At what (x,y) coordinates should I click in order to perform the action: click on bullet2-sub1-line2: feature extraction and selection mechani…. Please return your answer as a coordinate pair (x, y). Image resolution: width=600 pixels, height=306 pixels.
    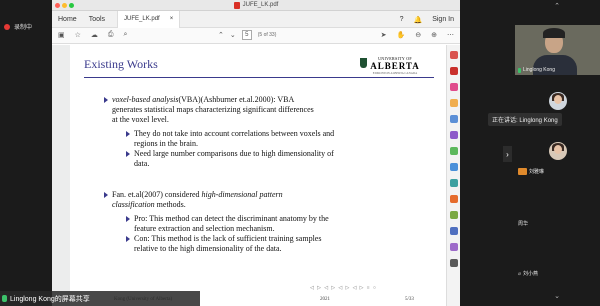
    Looking at the image, I should click on (204, 228).